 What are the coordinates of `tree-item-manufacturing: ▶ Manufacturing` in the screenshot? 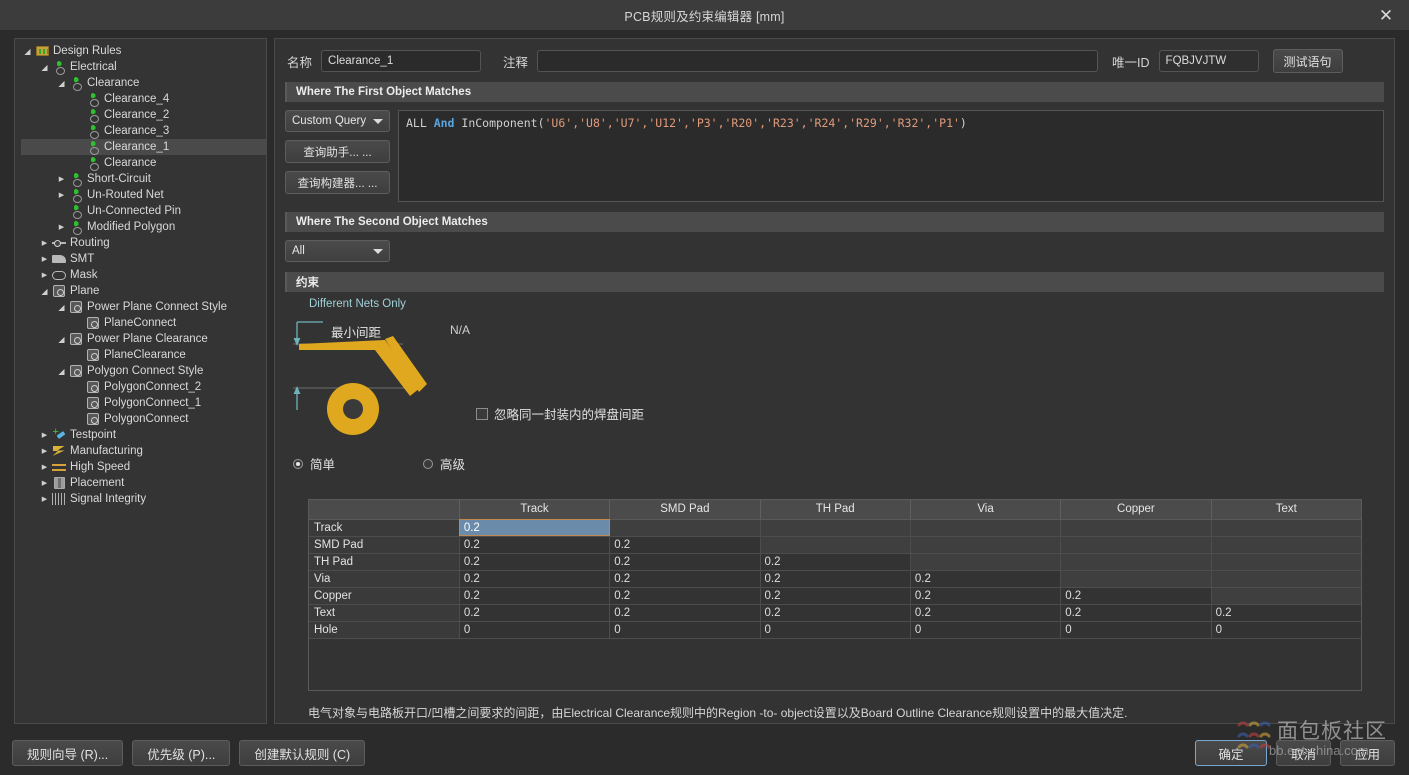 It's located at (143, 451).